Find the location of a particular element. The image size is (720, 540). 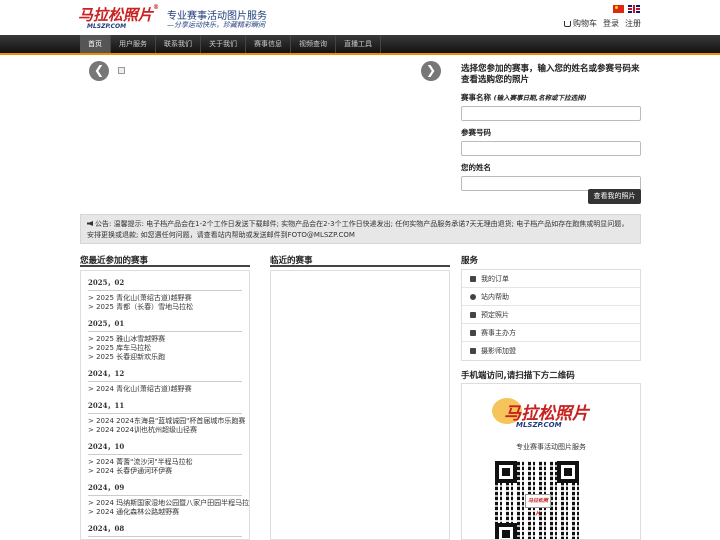

qr-title: 手机端访问,请扫描下方二维码 is located at coordinates (518, 376).